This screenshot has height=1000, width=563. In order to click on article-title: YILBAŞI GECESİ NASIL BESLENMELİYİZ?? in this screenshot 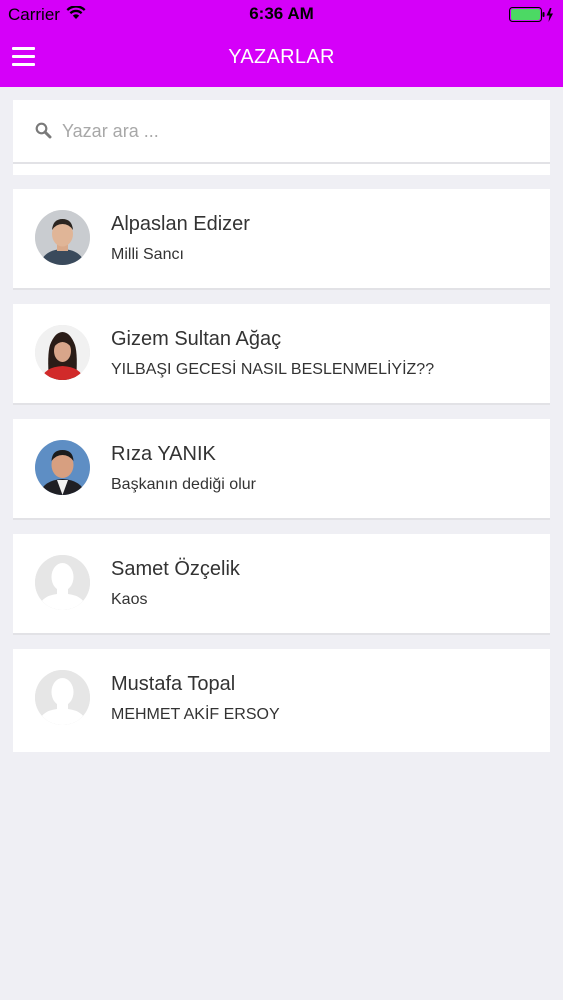, I will do `click(273, 369)`.